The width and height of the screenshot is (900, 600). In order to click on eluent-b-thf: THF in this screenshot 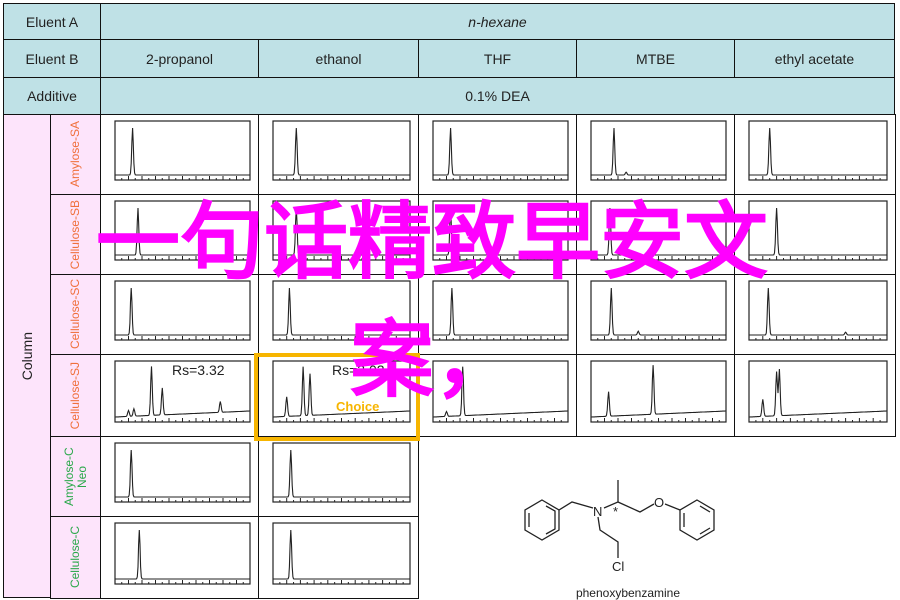, I will do `click(497, 58)`.